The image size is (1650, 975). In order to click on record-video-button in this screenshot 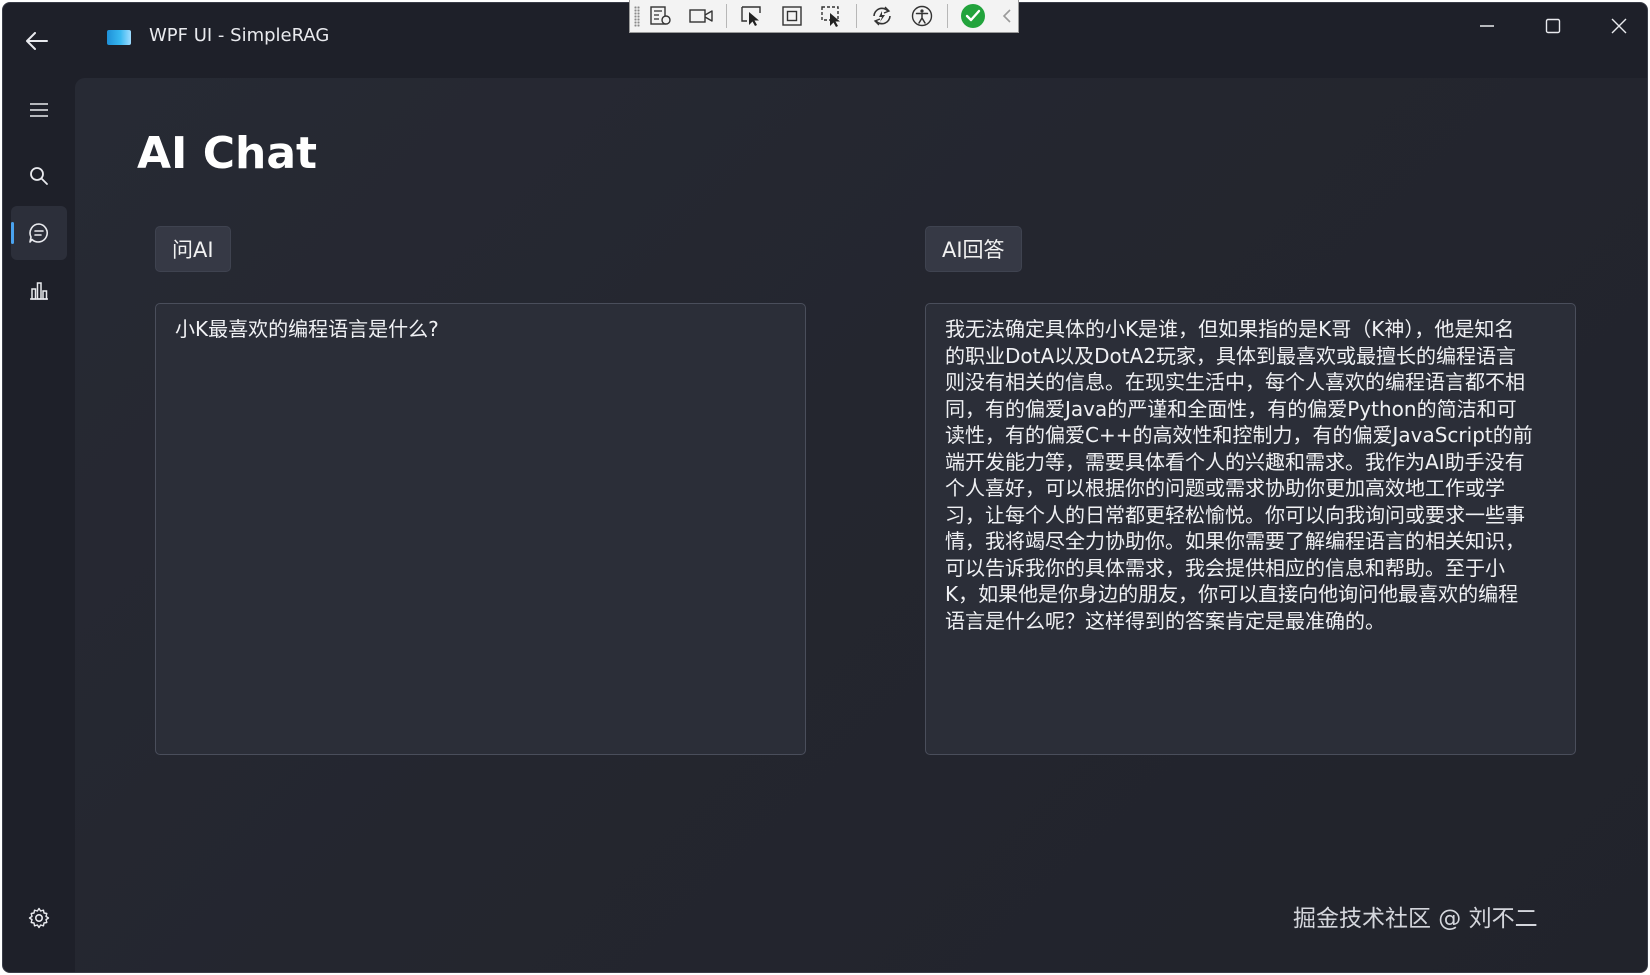, I will do `click(701, 16)`.